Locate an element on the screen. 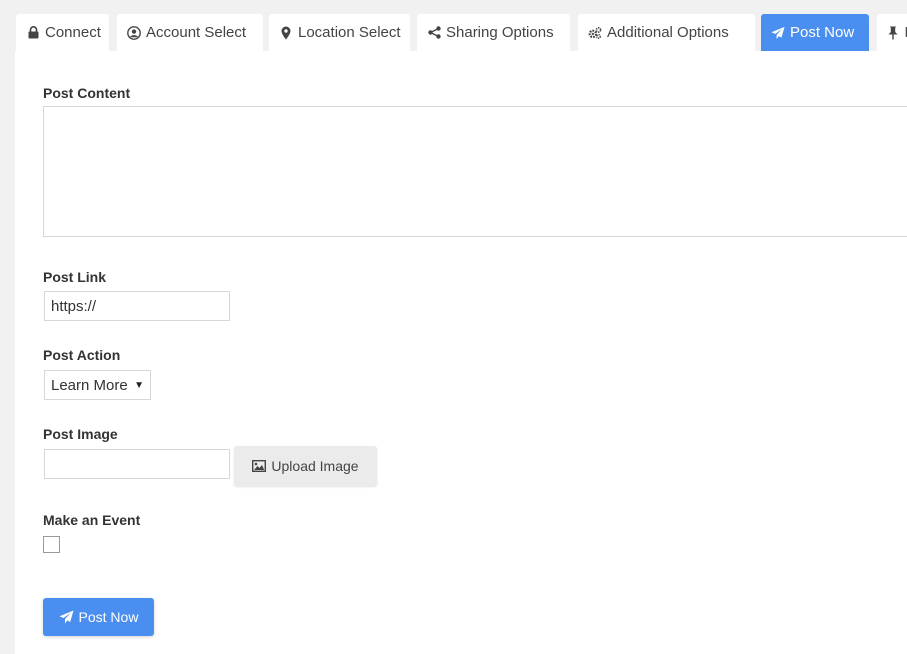  post-action-value: Learn More is located at coordinates (89, 385).